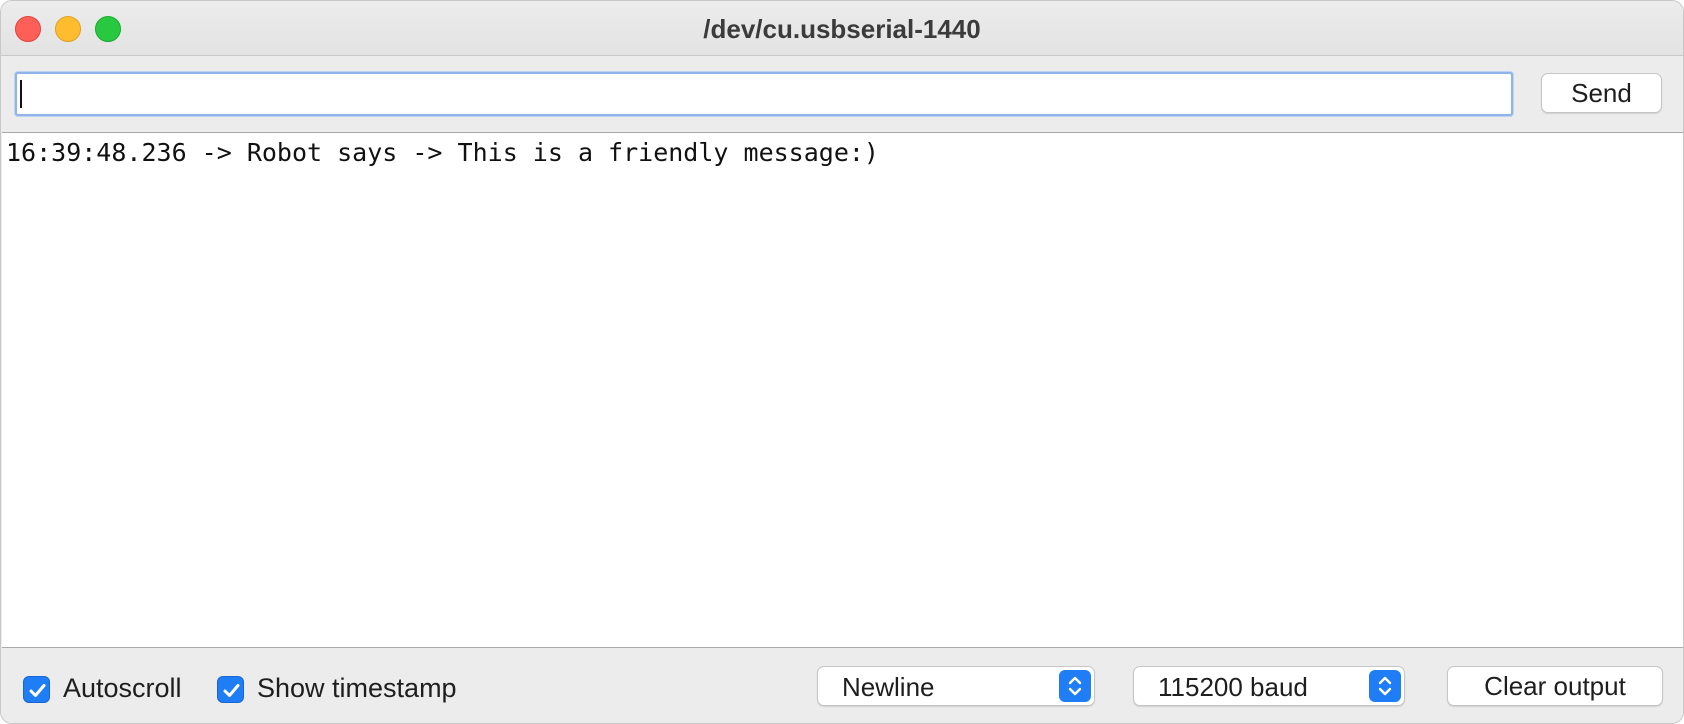 The height and width of the screenshot is (724, 1684). Describe the element at coordinates (21, 94) in the screenshot. I see `text-cursor` at that location.